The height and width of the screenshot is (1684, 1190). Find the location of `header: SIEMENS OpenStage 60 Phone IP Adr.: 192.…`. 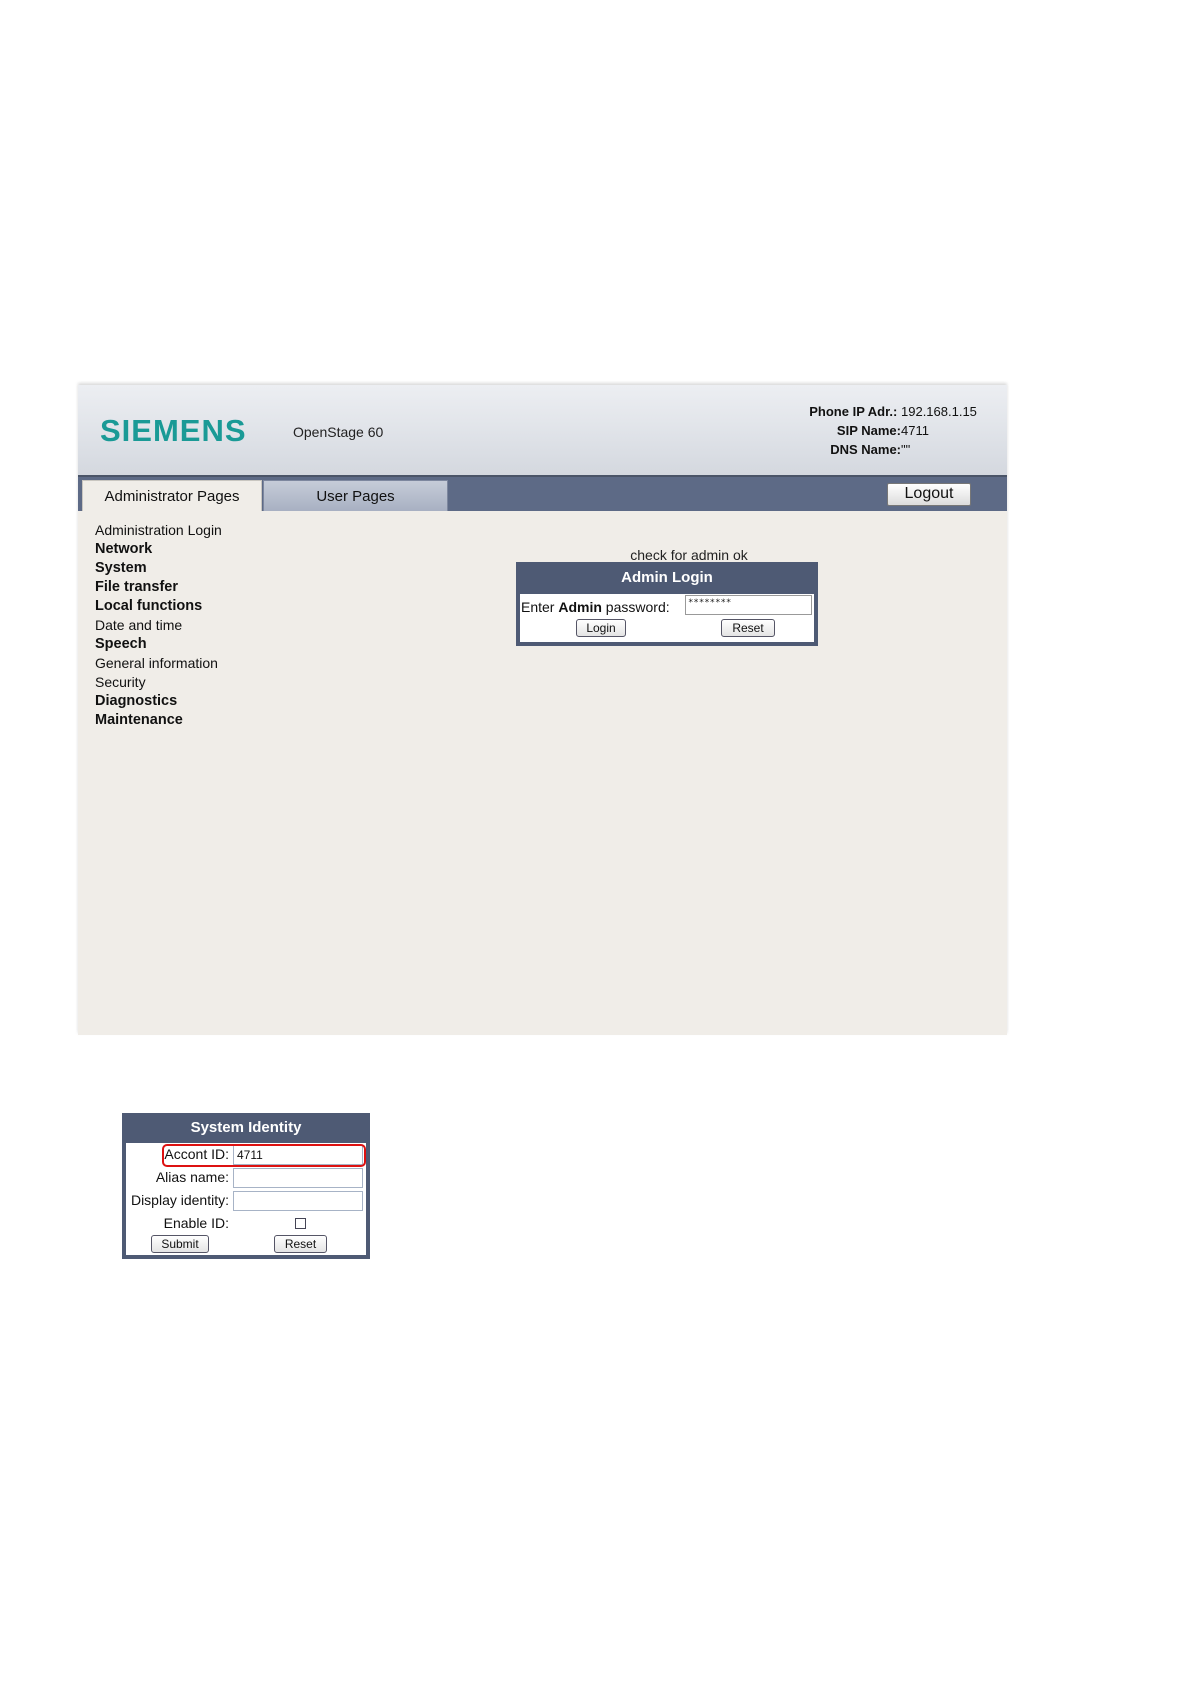

header: SIEMENS OpenStage 60 Phone IP Adr.: 192.… is located at coordinates (542, 431).